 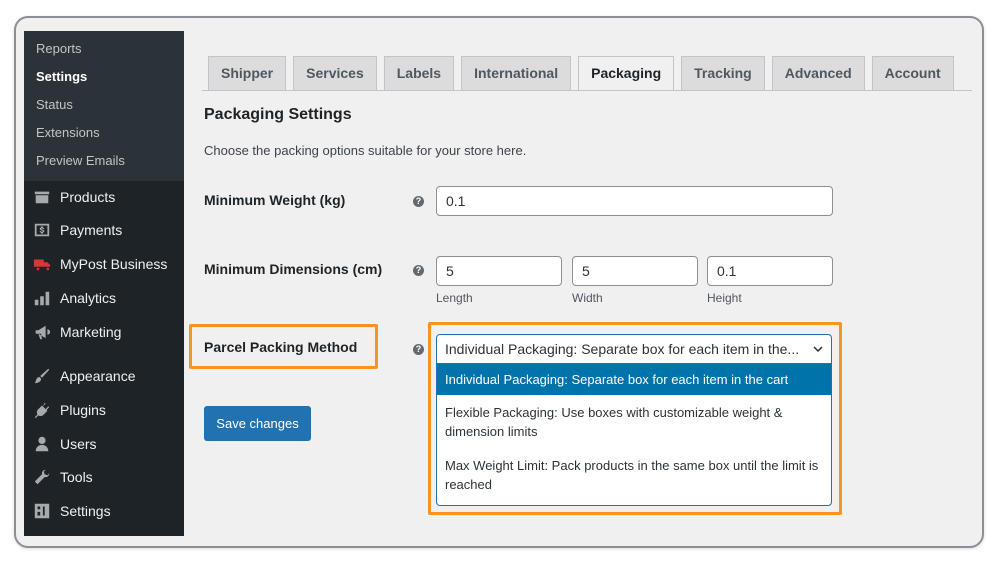 I want to click on tab-international: International, so click(x=516, y=73).